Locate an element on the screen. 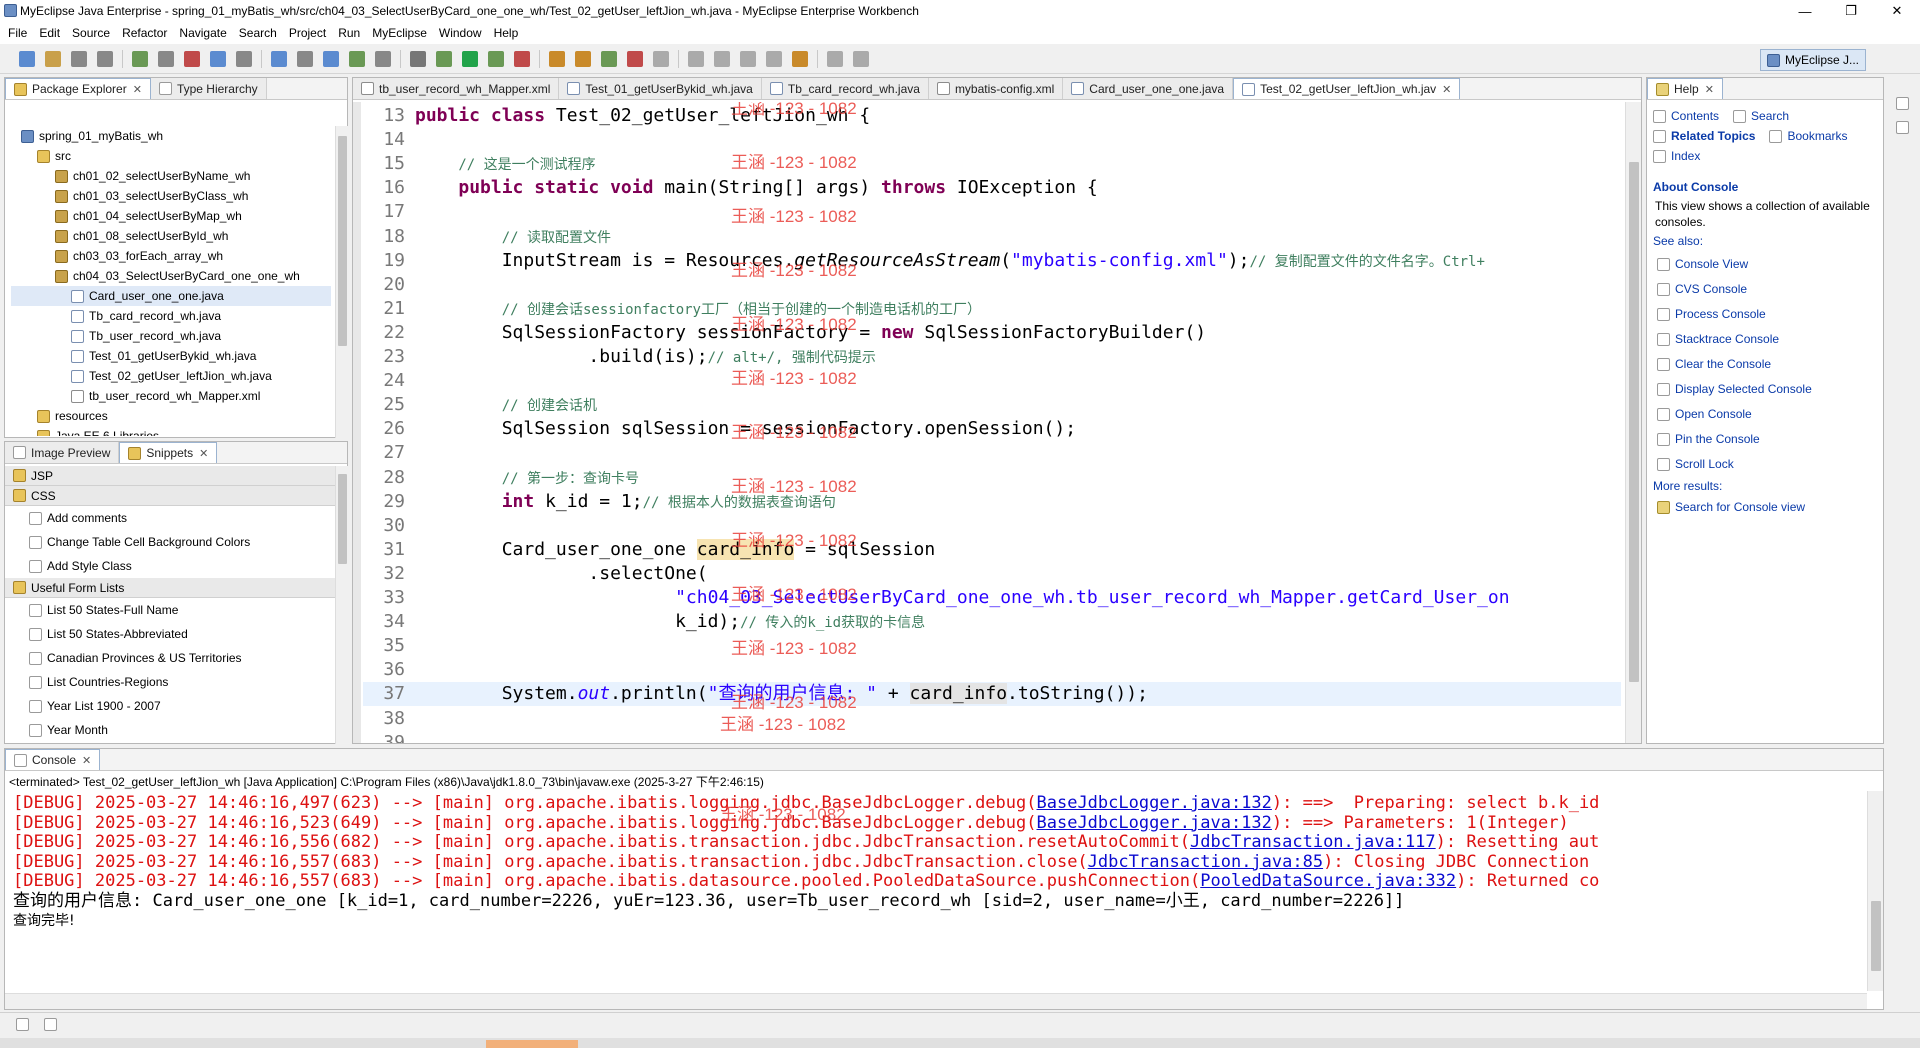 The image size is (1920, 1048). help-link: Console View is located at coordinates (1765, 264).